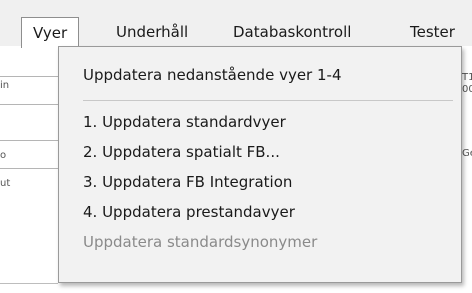 The width and height of the screenshot is (472, 293). Describe the element at coordinates (187, 182) in the screenshot. I see `menu-item-update-fb-integration: 3. Uppdatera FB Integration` at that location.